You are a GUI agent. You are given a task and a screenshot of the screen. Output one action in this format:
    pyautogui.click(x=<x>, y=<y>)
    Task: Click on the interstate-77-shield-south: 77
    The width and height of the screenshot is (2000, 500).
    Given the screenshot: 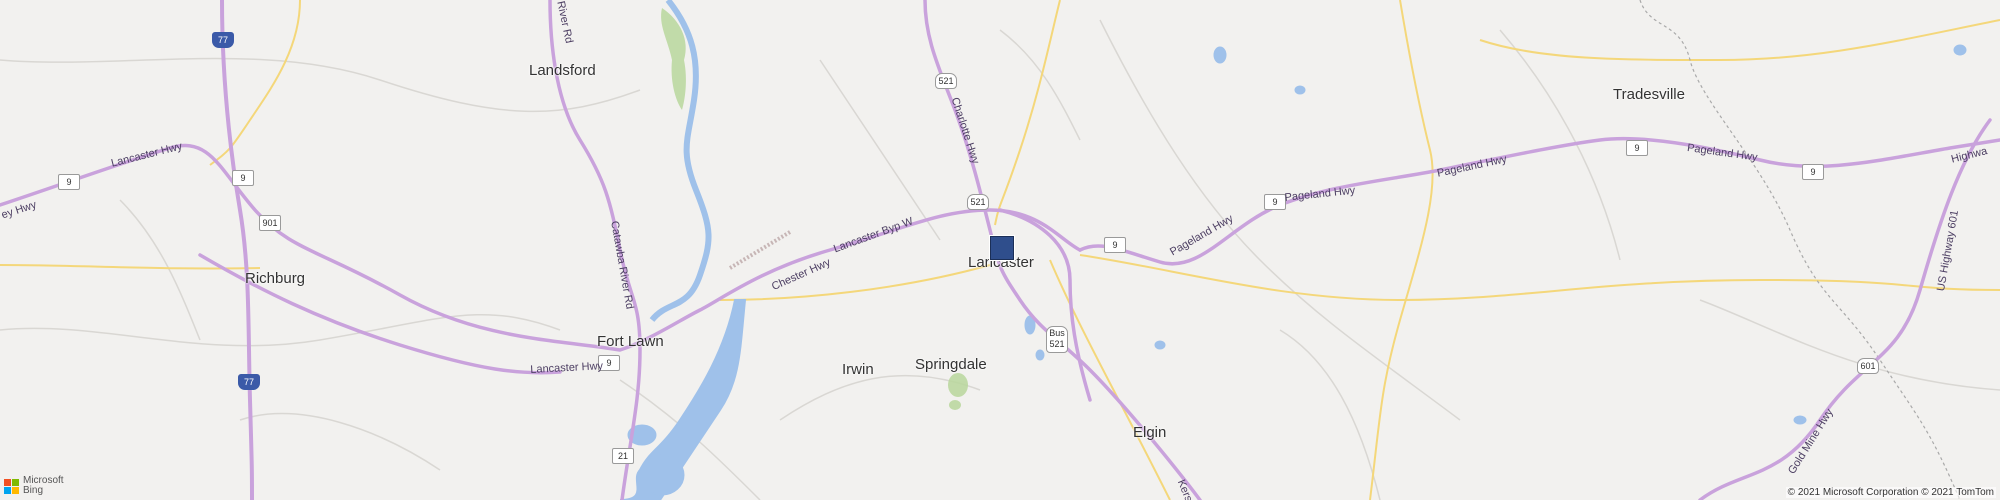 What is the action you would take?
    pyautogui.click(x=249, y=382)
    